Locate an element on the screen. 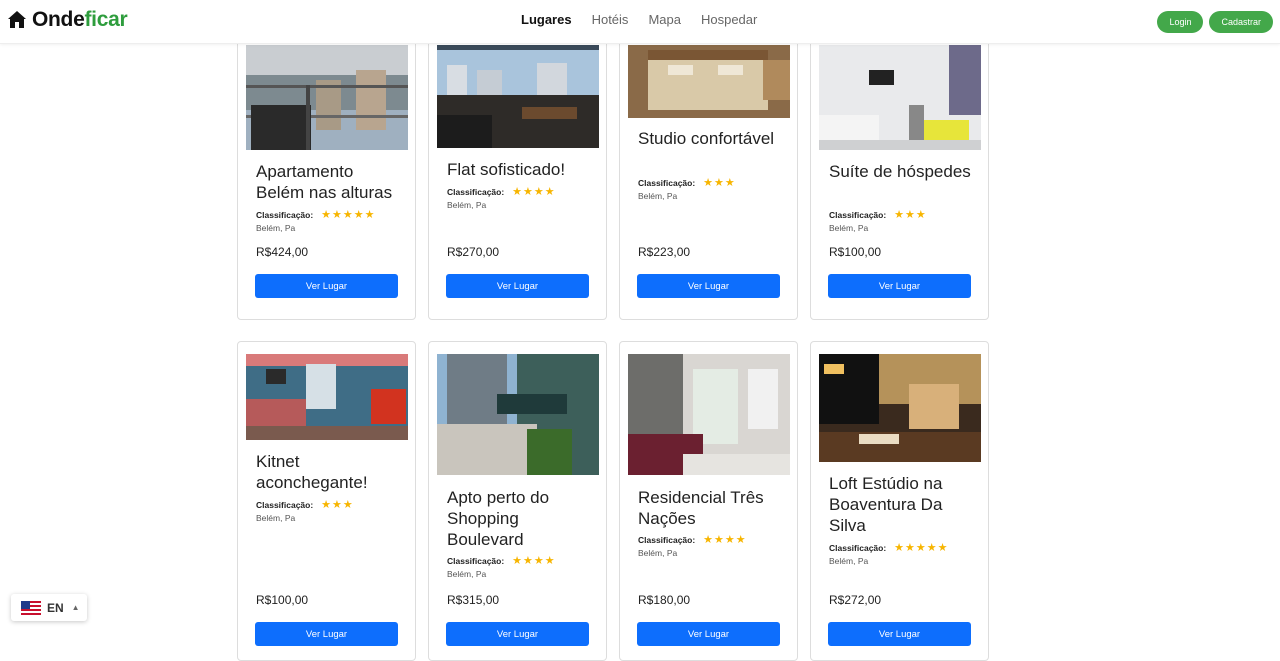 This screenshot has height=661, width=1280. chevron-up-icon: ▲ is located at coordinates (75, 607).